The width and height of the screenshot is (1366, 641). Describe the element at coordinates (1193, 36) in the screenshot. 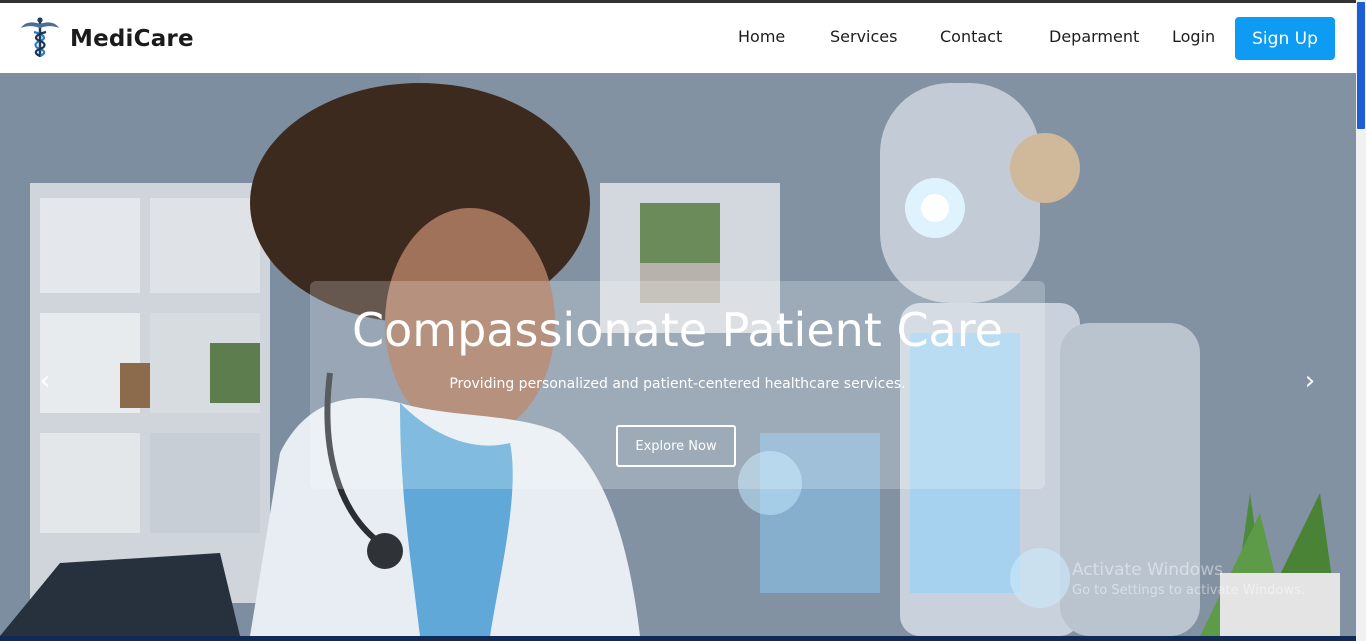

I see `nav-login: Login` at that location.